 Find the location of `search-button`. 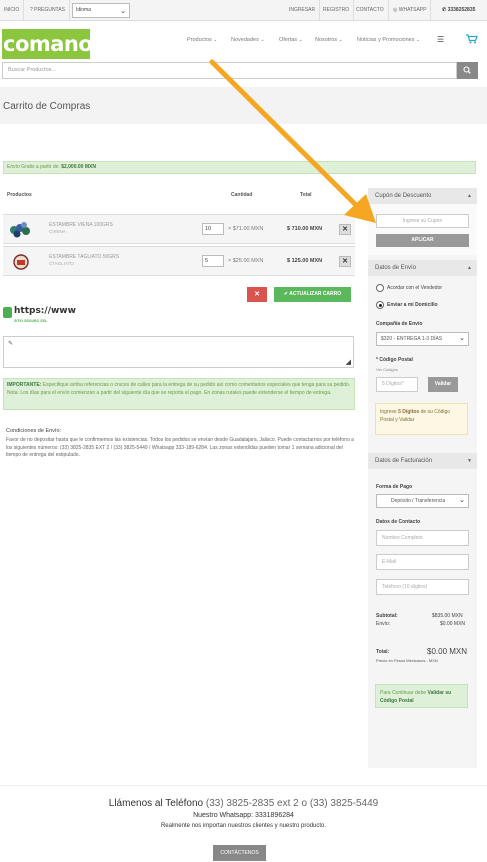

search-button is located at coordinates (467, 70).